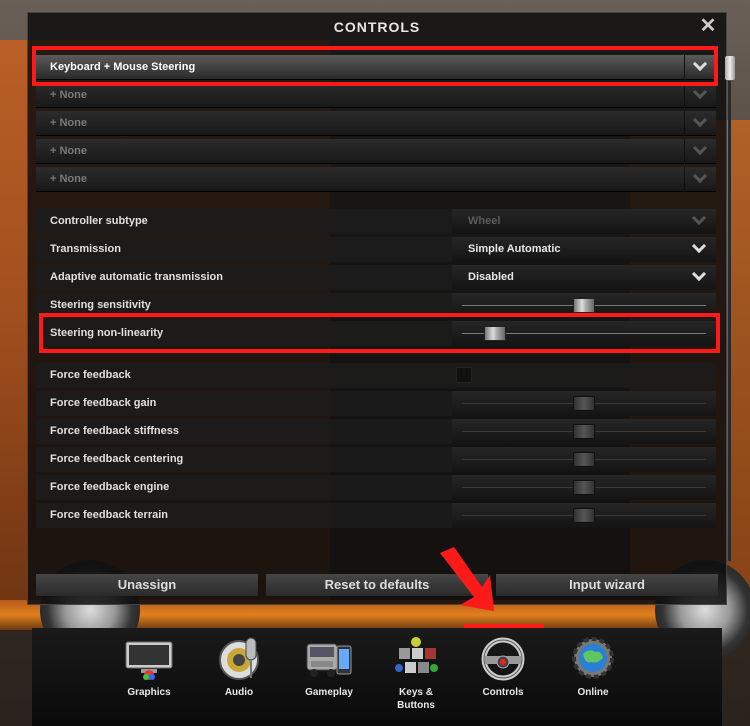  Describe the element at coordinates (376, 459) in the screenshot. I see `setting-ff-centering: Force feedback centering` at that location.